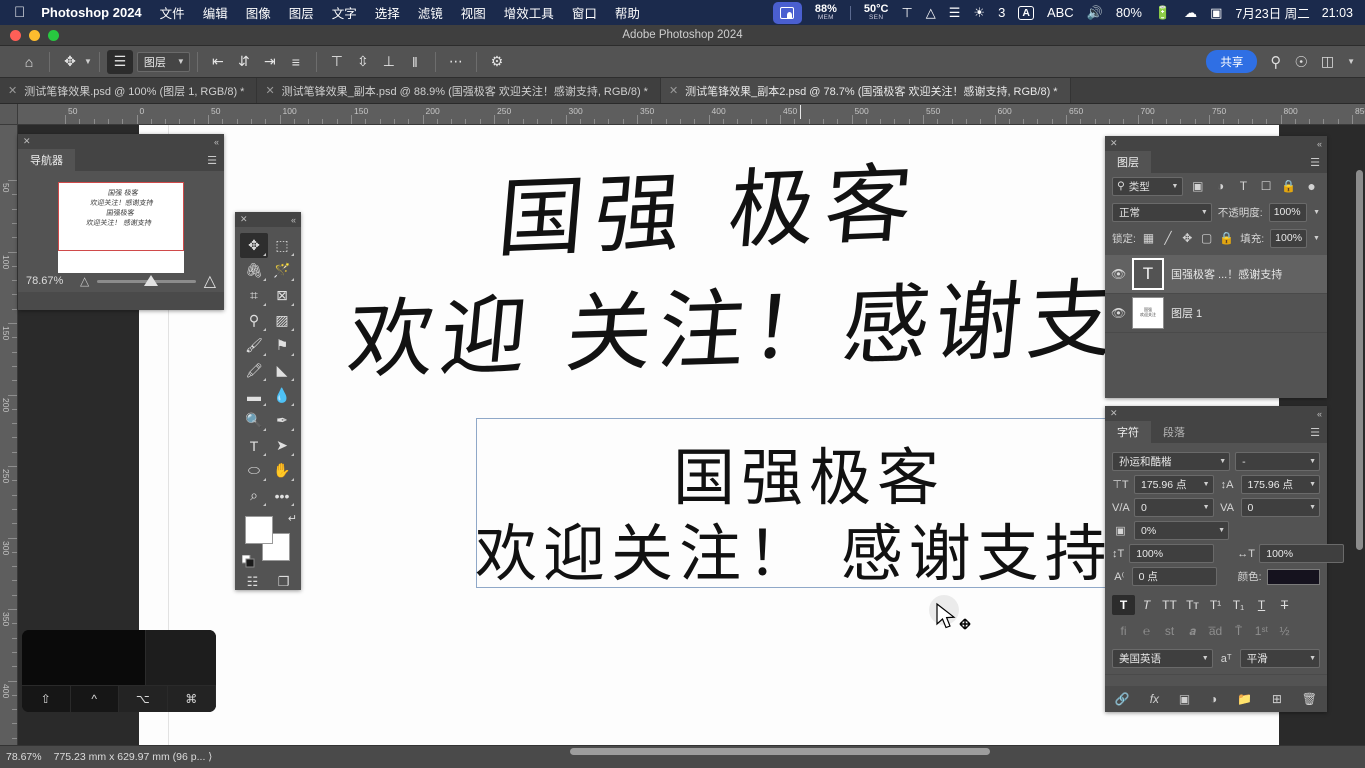 This screenshot has width=1365, height=768. I want to click on navigator-zoom-slider, so click(146, 281).